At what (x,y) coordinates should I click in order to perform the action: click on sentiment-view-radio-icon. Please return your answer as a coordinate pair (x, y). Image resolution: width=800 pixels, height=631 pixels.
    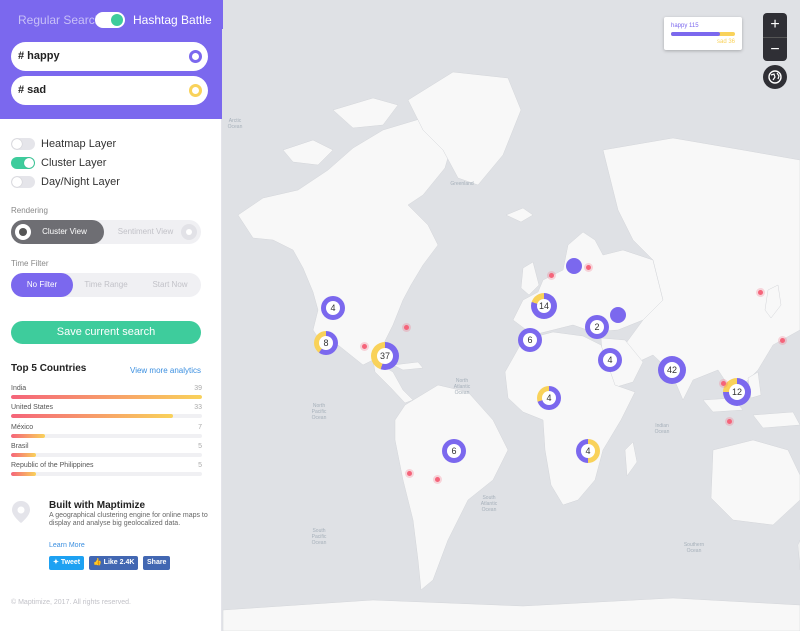
    Looking at the image, I should click on (189, 232).